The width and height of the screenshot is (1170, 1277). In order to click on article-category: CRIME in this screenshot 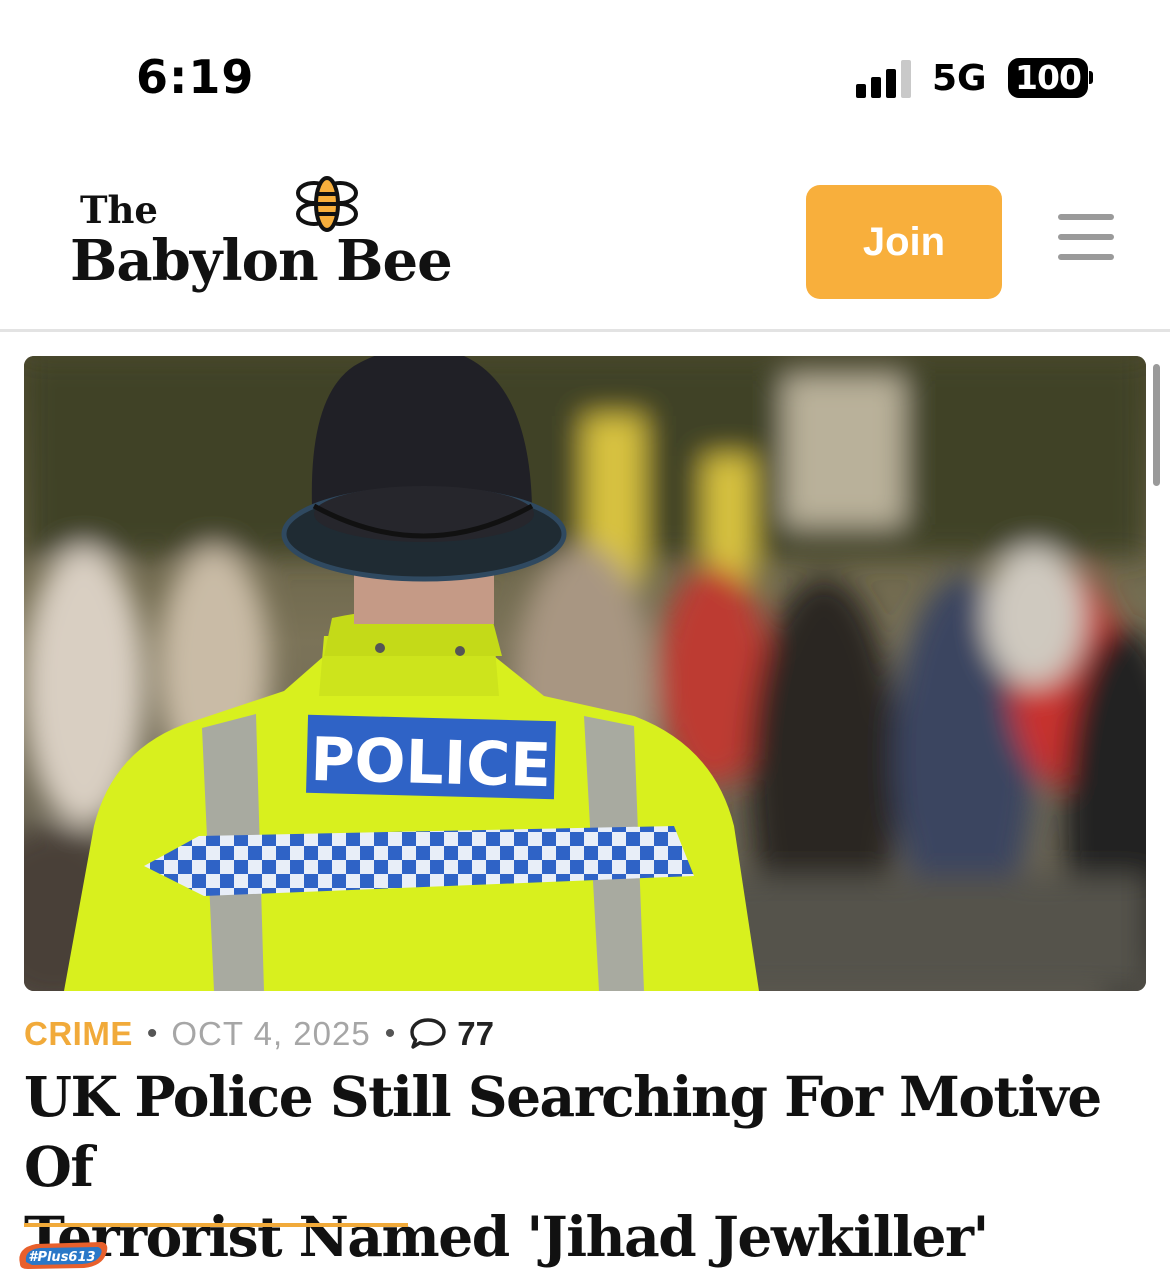, I will do `click(78, 1034)`.